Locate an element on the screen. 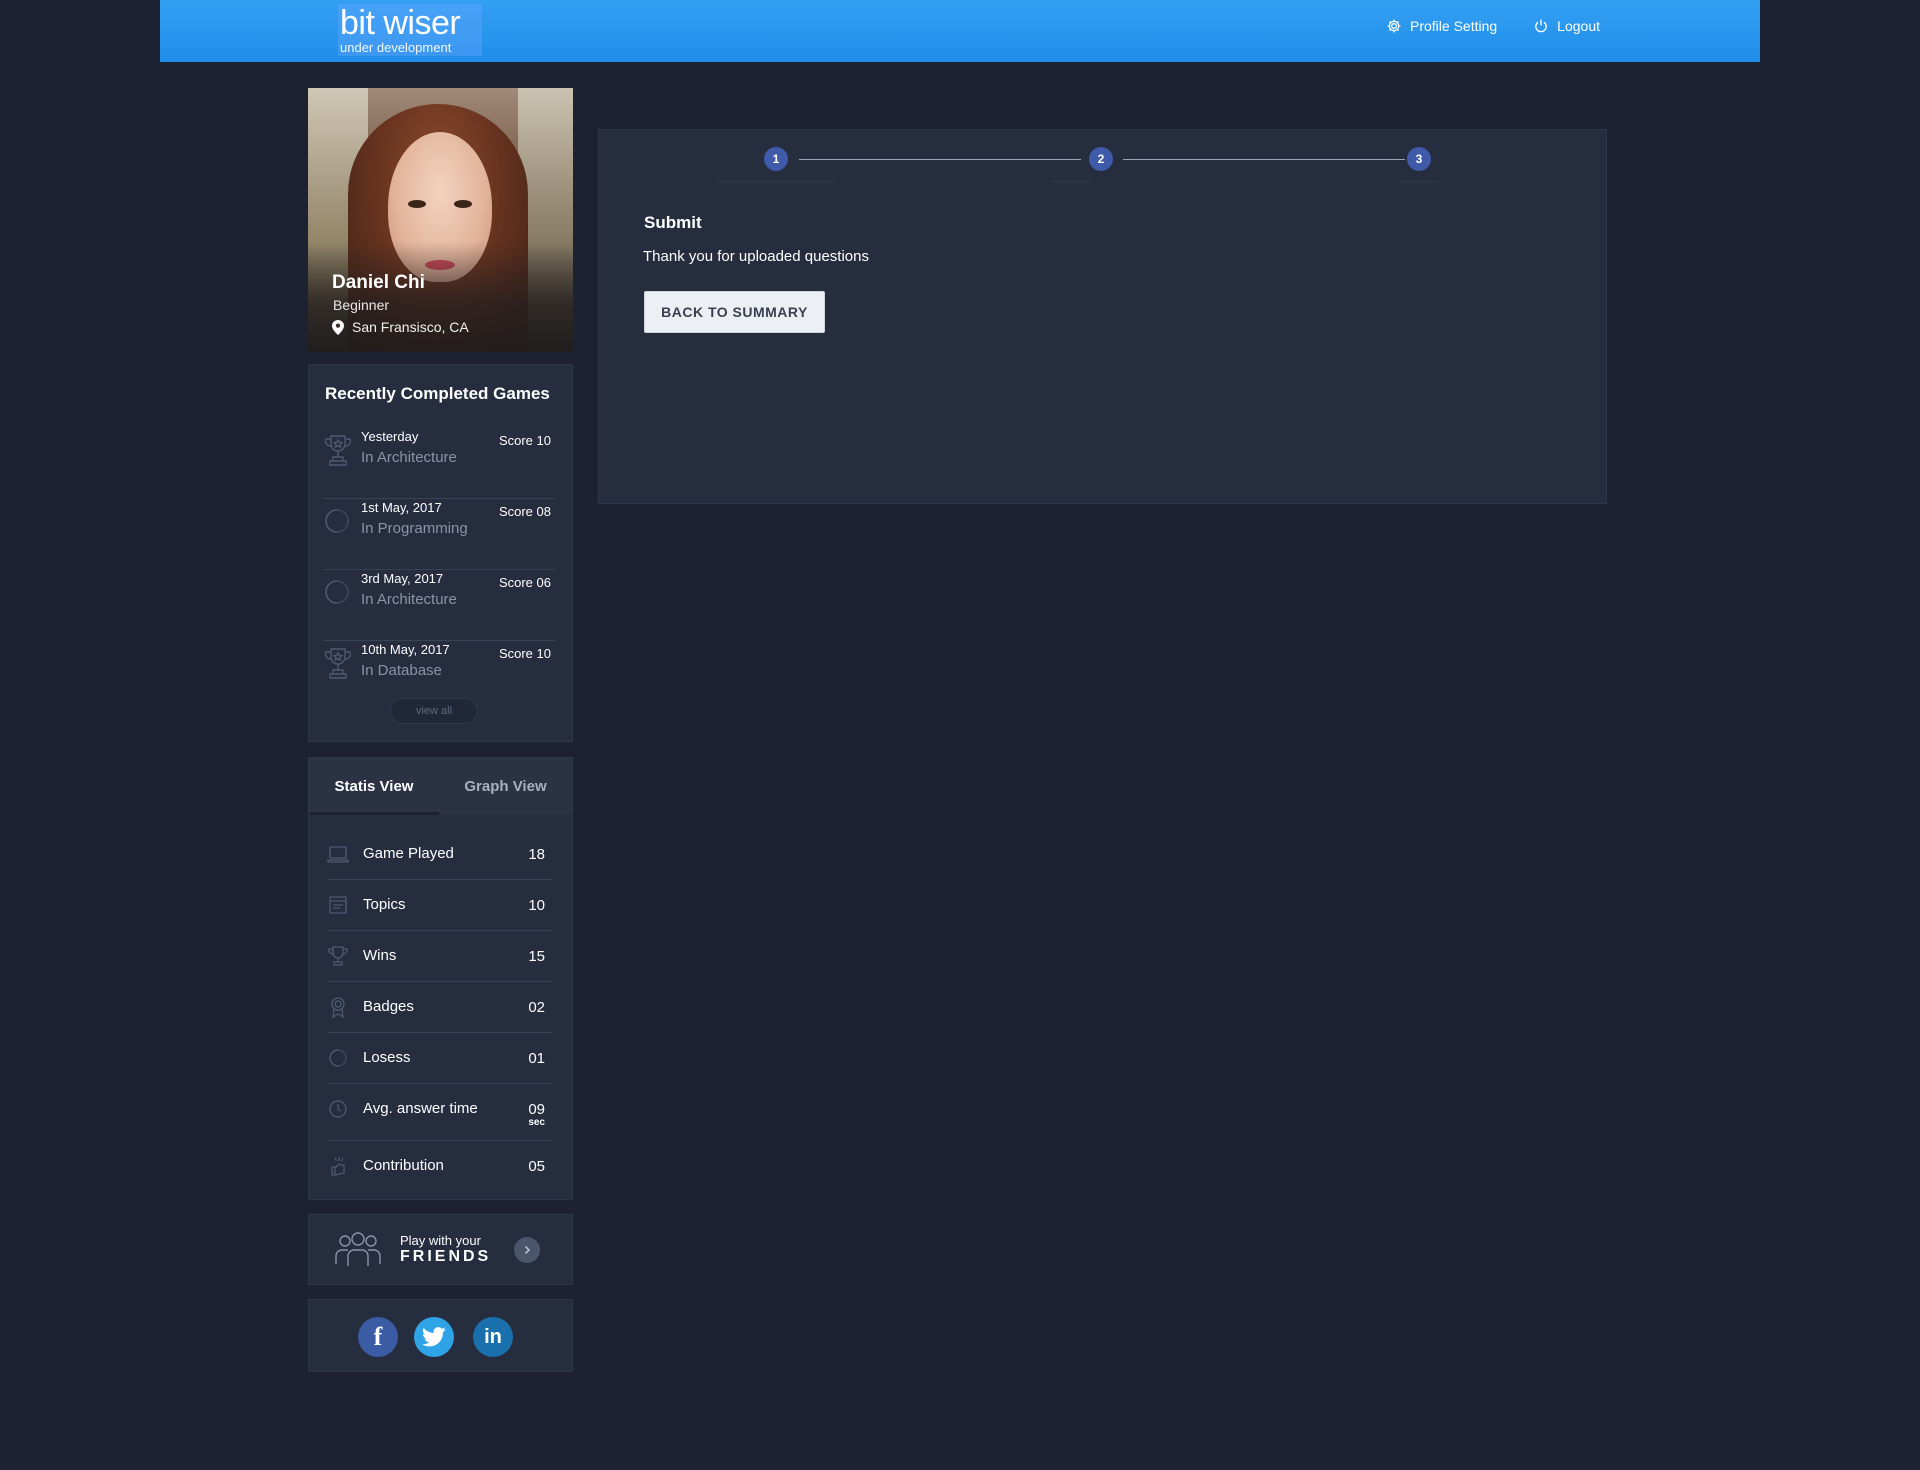  stat-value: 10 is located at coordinates (536, 905).